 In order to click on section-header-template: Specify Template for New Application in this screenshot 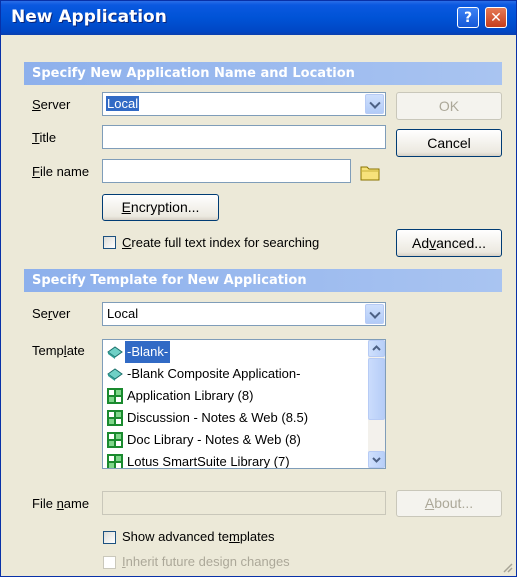, I will do `click(263, 280)`.